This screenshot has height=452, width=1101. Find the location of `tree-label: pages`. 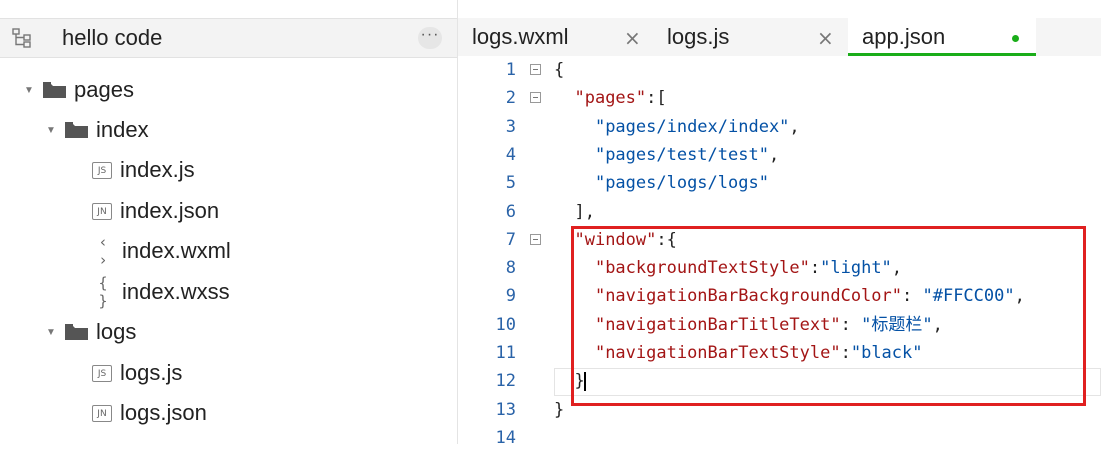

tree-label: pages is located at coordinates (104, 89).